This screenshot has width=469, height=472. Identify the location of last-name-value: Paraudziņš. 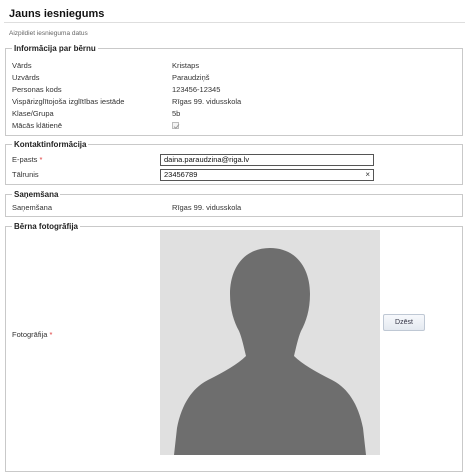
(191, 77).